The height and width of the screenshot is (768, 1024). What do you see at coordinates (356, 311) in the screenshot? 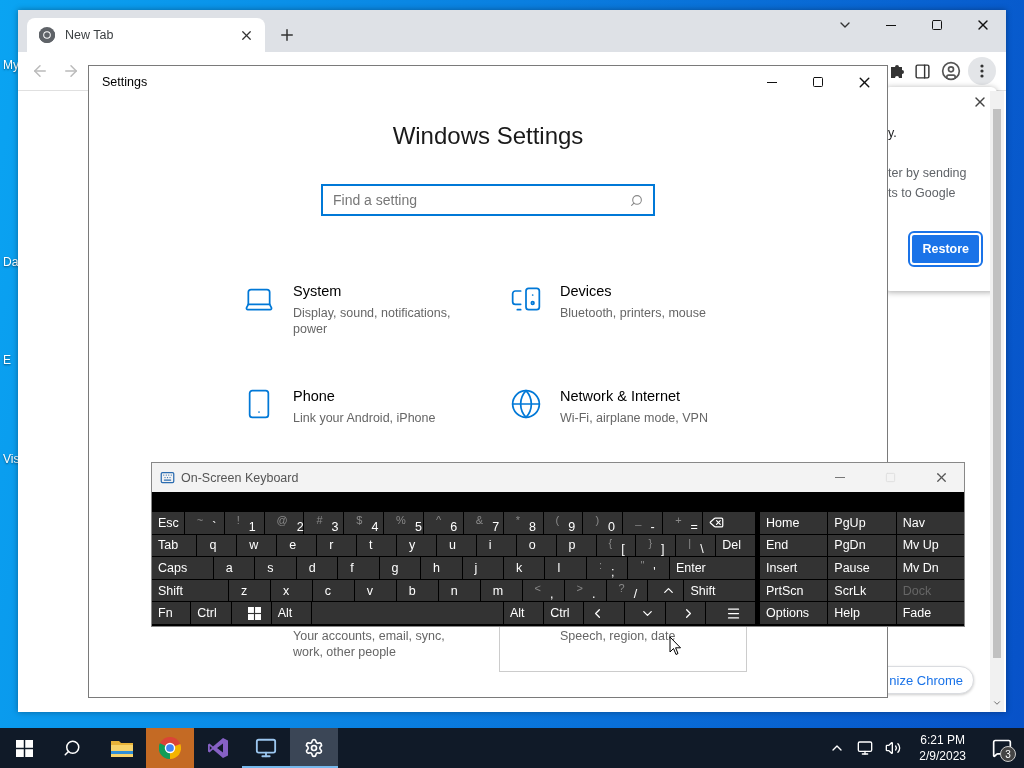
I see `settings-category: System Display, sound, notifications, power` at bounding box center [356, 311].